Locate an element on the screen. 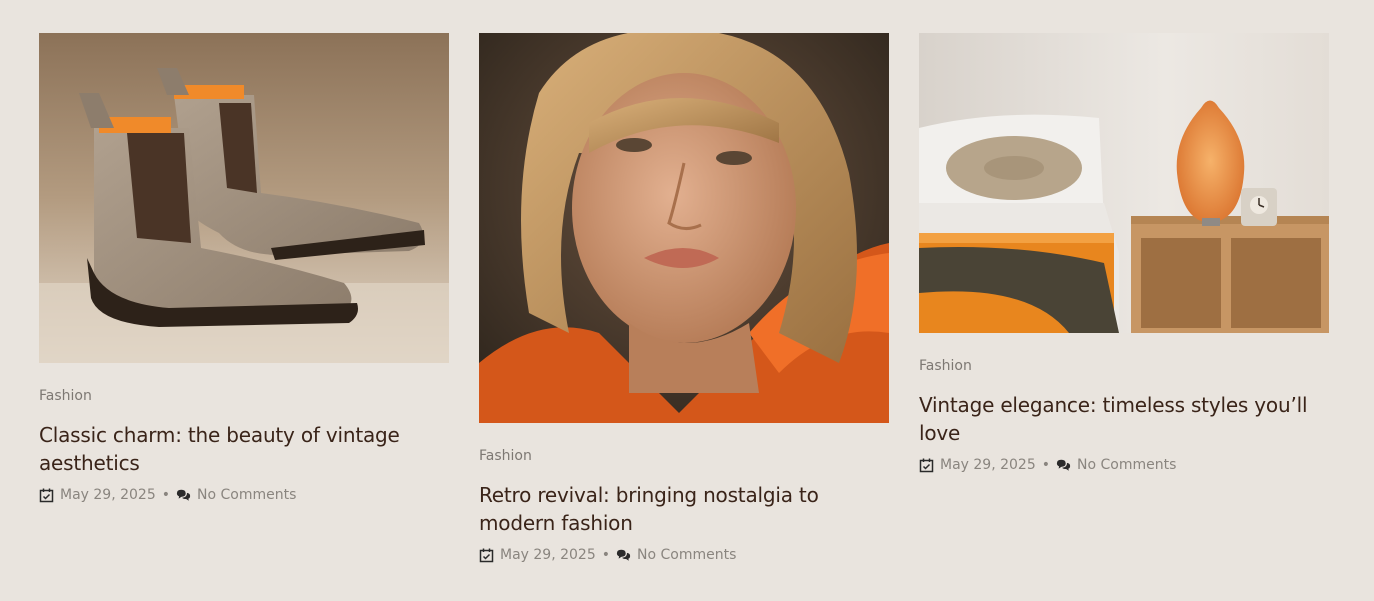  bedroom-image is located at coordinates (1124, 183).